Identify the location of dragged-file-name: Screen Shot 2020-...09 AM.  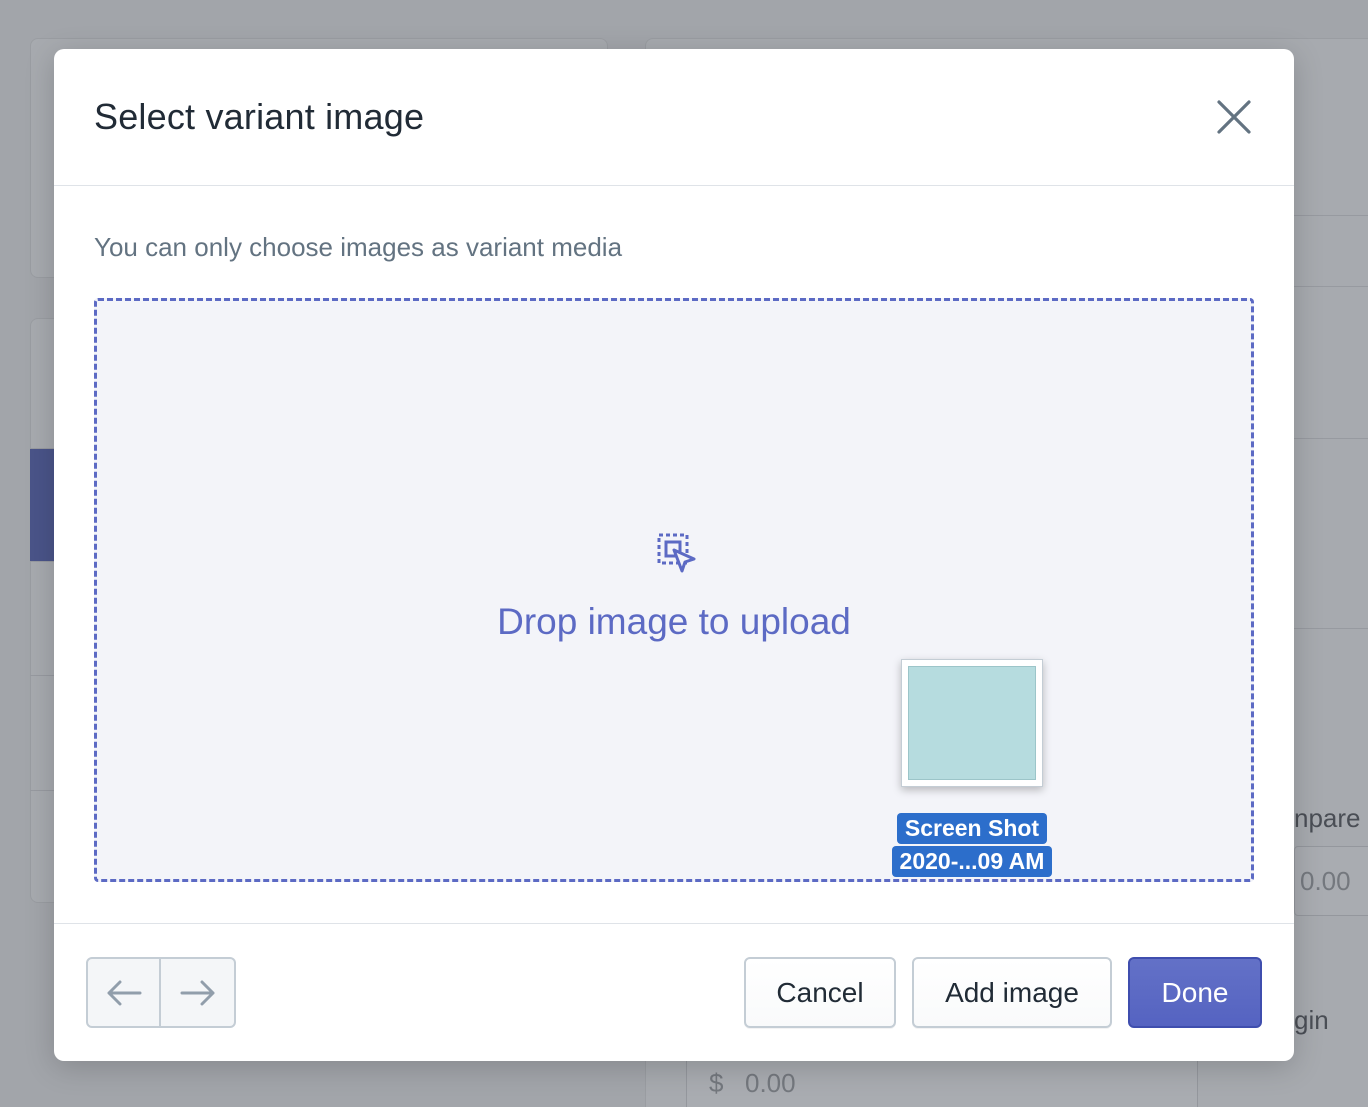
(972, 845).